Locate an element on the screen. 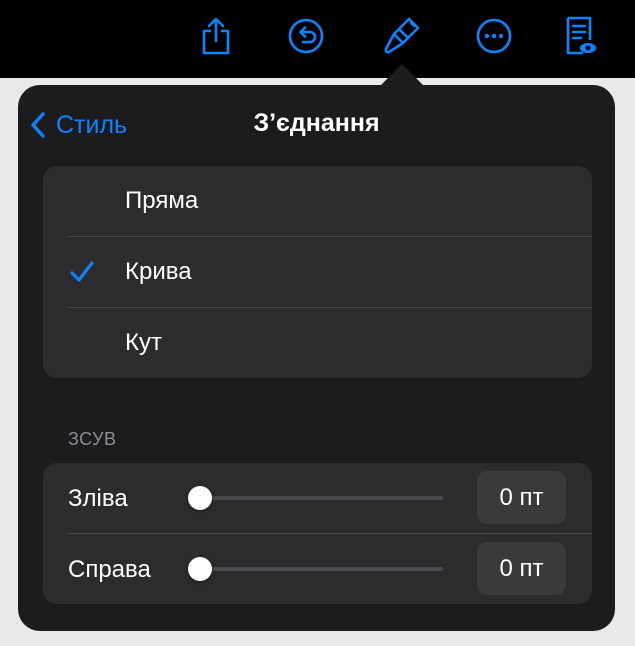 This screenshot has height=646, width=635. offset-right-slider-thumb is located at coordinates (200, 569).